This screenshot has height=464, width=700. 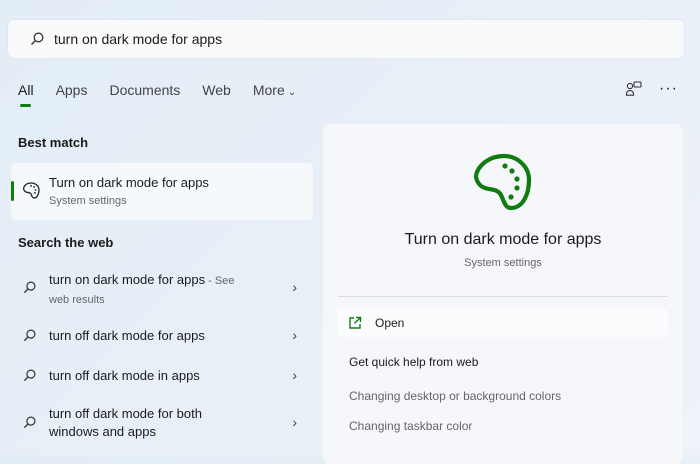 I want to click on search-box, so click(x=346, y=39).